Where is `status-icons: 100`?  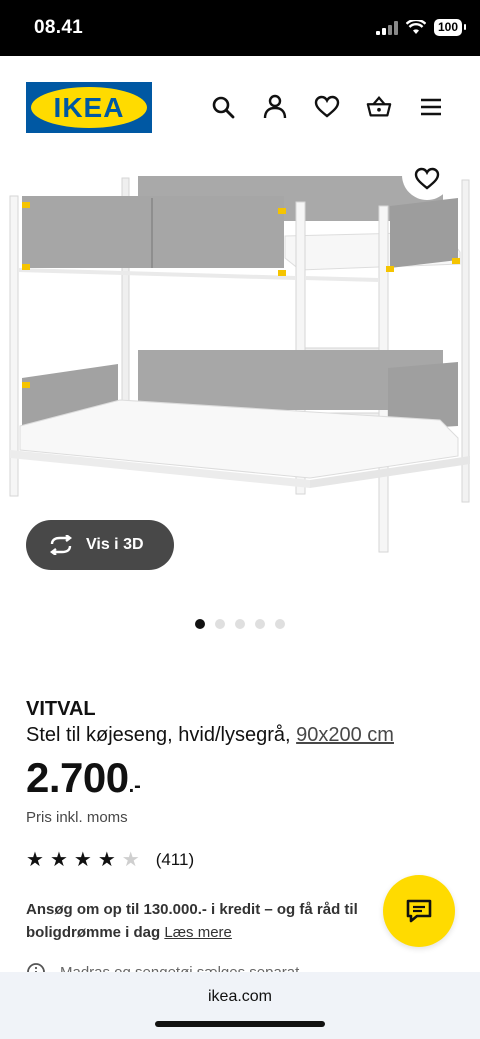
status-icons: 100 is located at coordinates (421, 27).